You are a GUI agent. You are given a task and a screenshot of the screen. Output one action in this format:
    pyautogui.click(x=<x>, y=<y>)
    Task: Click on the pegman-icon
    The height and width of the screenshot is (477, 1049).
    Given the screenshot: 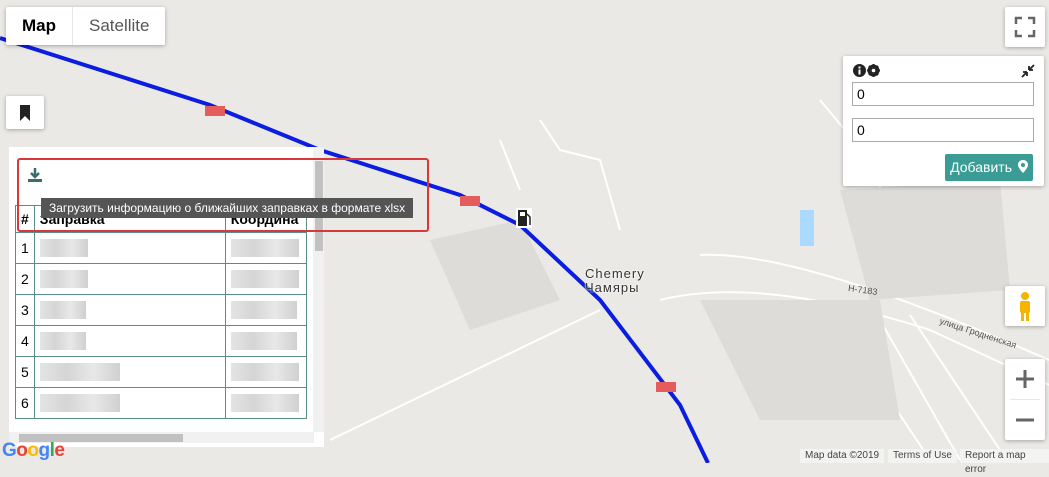 What is the action you would take?
    pyautogui.click(x=1025, y=306)
    